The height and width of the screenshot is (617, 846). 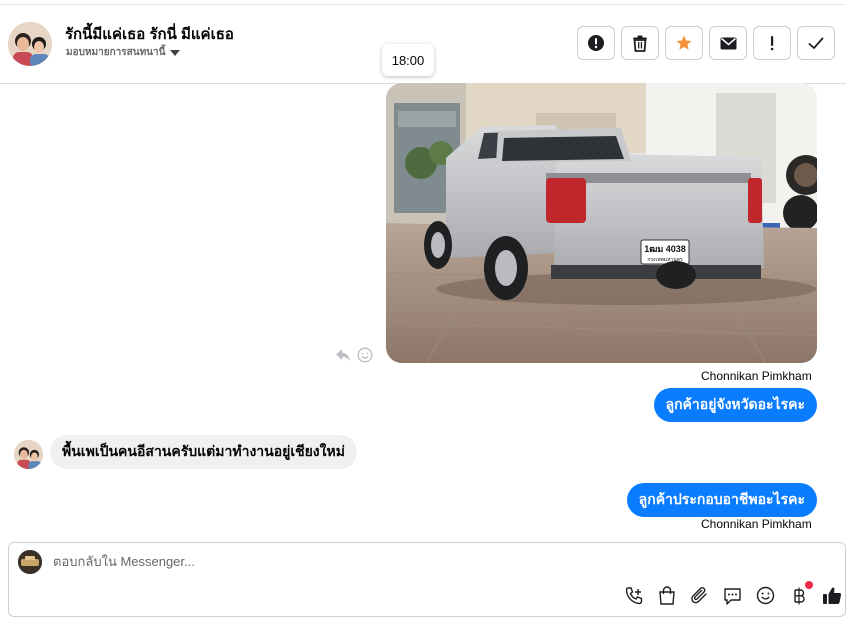 I want to click on timestamp-tooltip: 18:00, so click(x=408, y=60).